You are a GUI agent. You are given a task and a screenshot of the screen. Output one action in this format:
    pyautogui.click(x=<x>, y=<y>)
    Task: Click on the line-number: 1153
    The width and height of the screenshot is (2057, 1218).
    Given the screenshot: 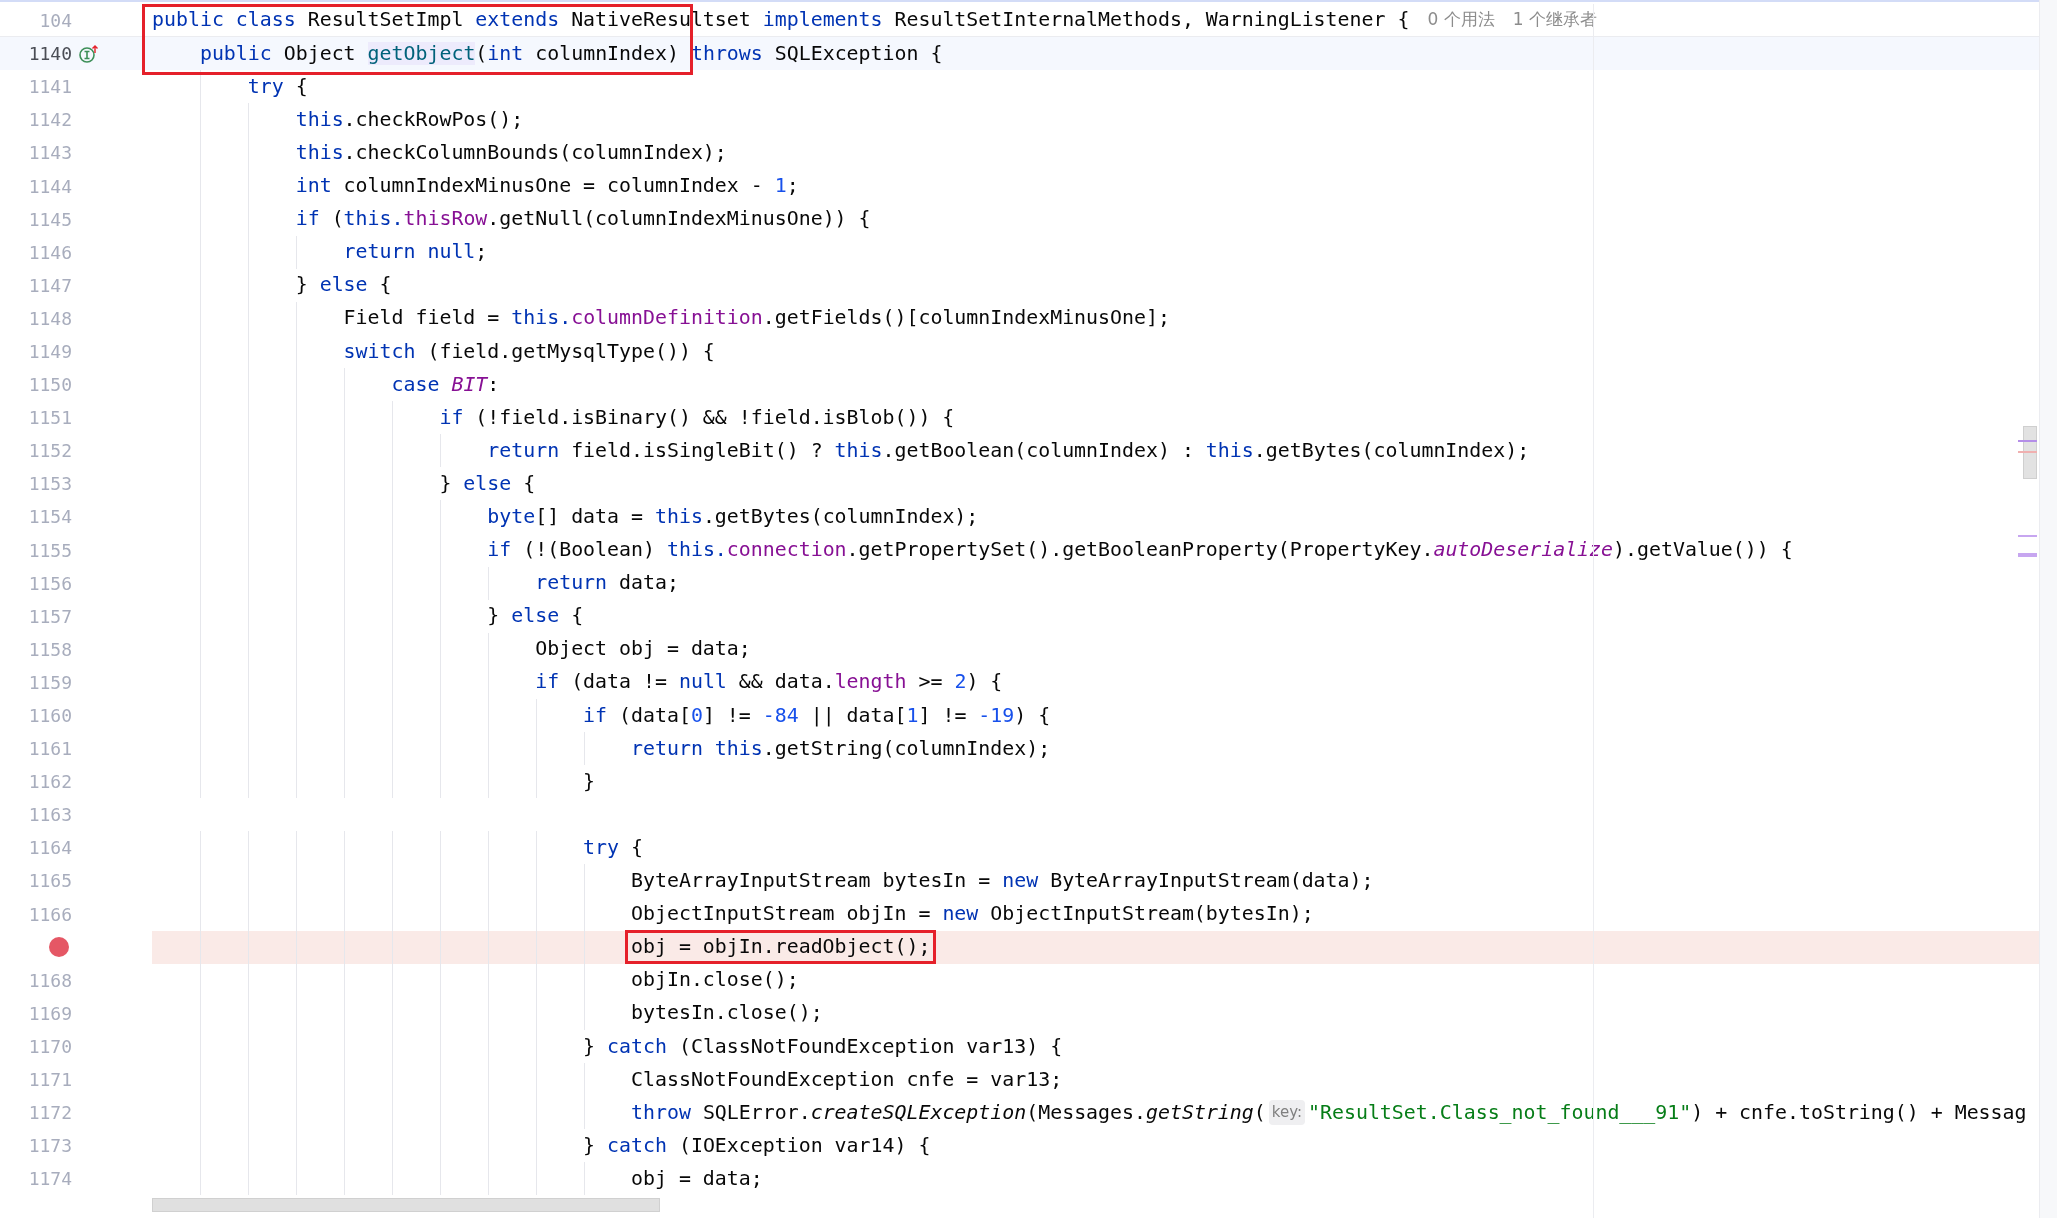 What is the action you would take?
    pyautogui.click(x=50, y=484)
    